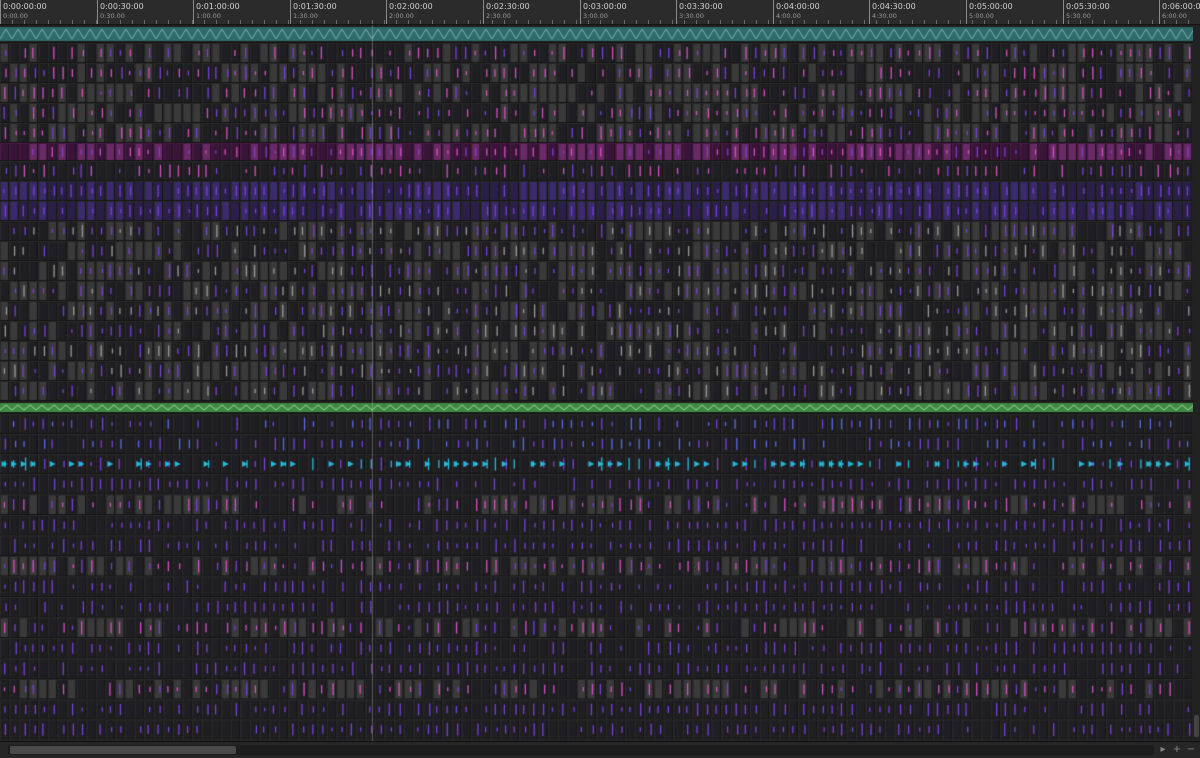 Image resolution: width=1200 pixels, height=758 pixels. Describe the element at coordinates (401, 16) in the screenshot. I see `ruler-tick-time: 2:00.00` at that location.